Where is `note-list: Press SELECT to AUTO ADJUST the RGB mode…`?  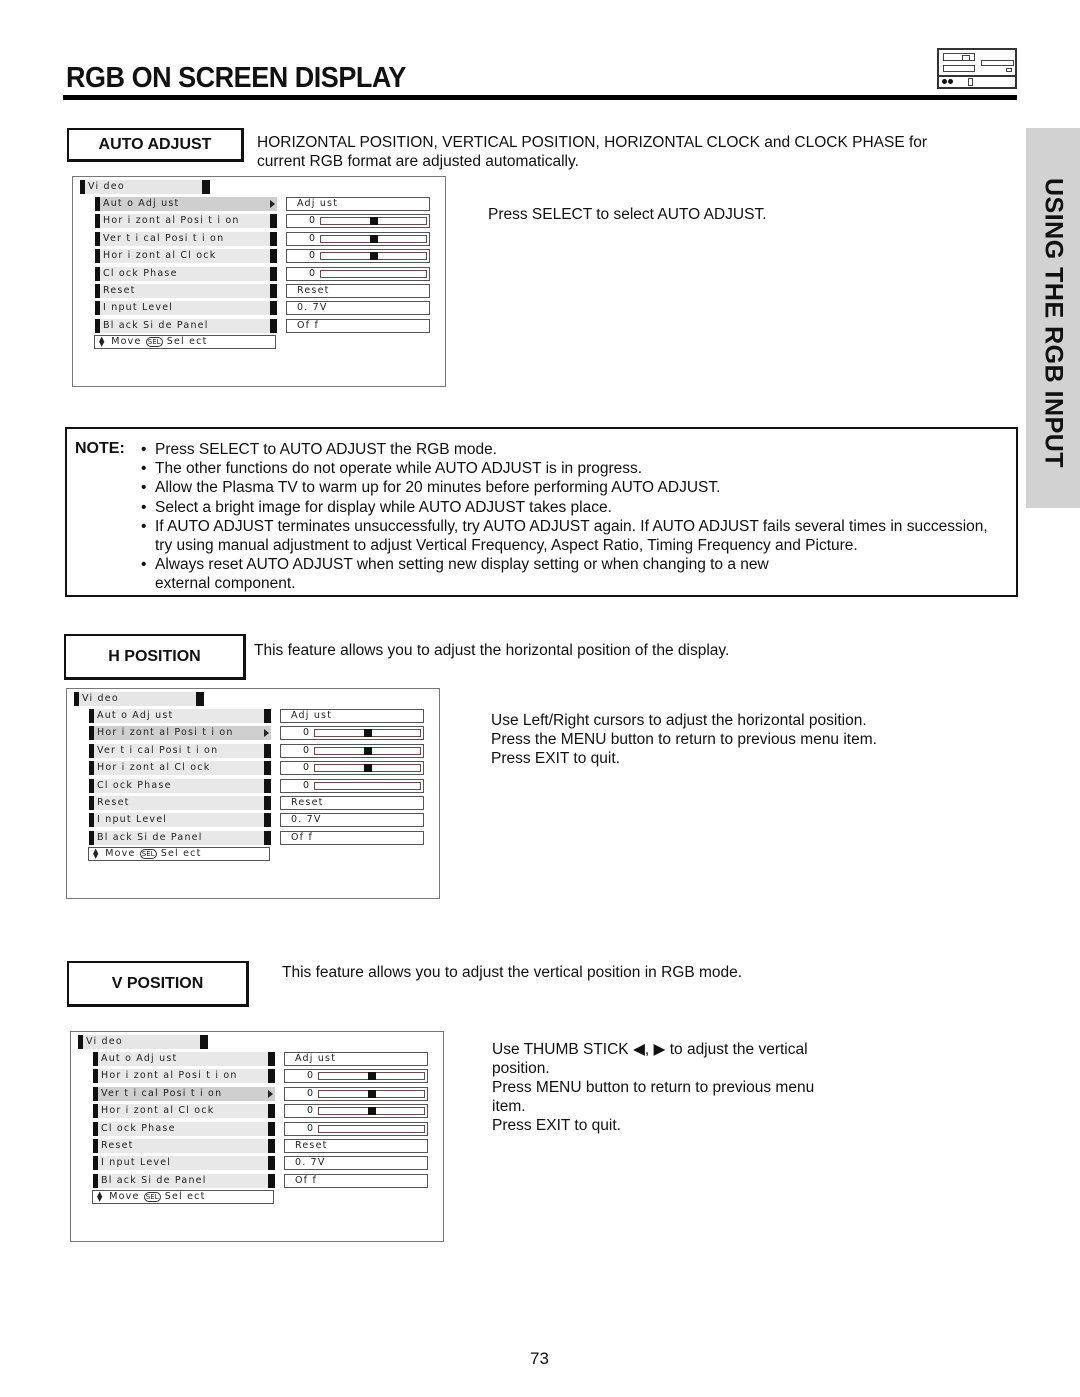
note-list: Press SELECT to AUTO ADJUST the RGB mode… is located at coordinates (571, 517).